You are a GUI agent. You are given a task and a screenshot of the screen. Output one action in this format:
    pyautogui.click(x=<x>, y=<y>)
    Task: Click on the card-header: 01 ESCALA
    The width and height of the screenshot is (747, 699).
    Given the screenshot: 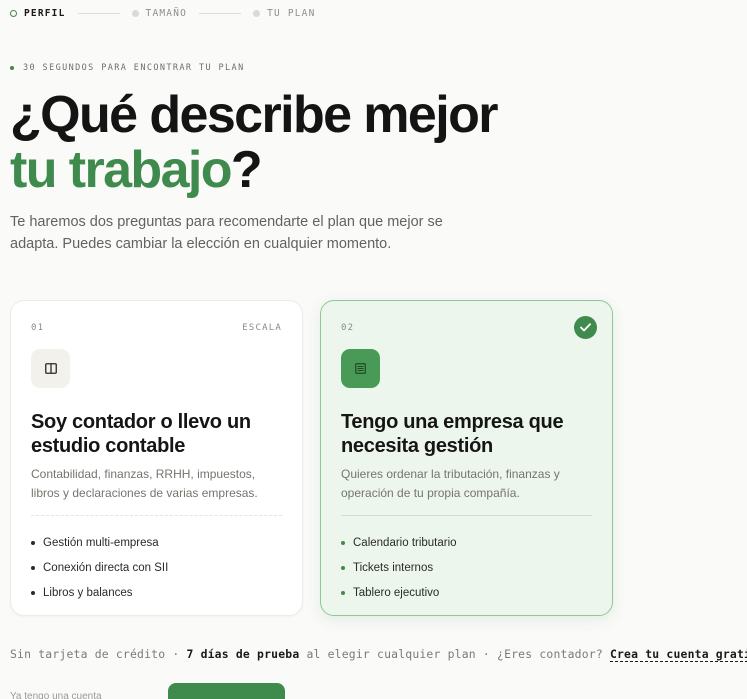 What is the action you would take?
    pyautogui.click(x=156, y=328)
    